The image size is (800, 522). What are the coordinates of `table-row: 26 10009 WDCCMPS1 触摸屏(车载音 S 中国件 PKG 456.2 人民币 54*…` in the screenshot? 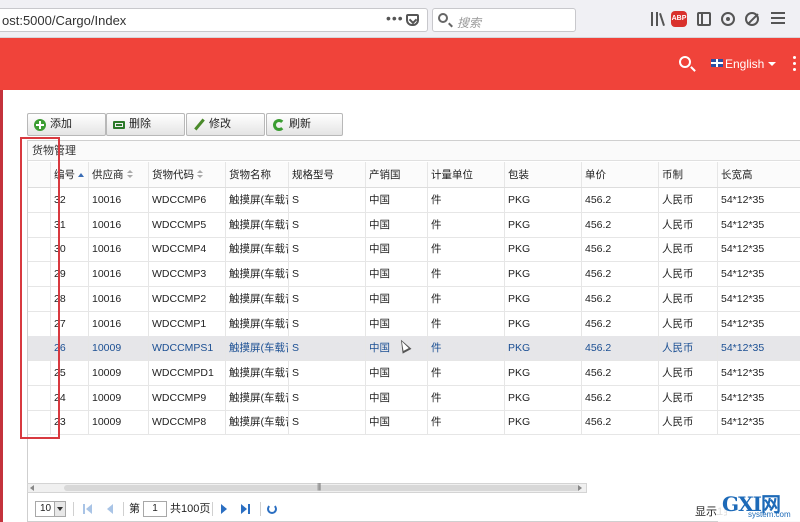 It's located at (414, 349).